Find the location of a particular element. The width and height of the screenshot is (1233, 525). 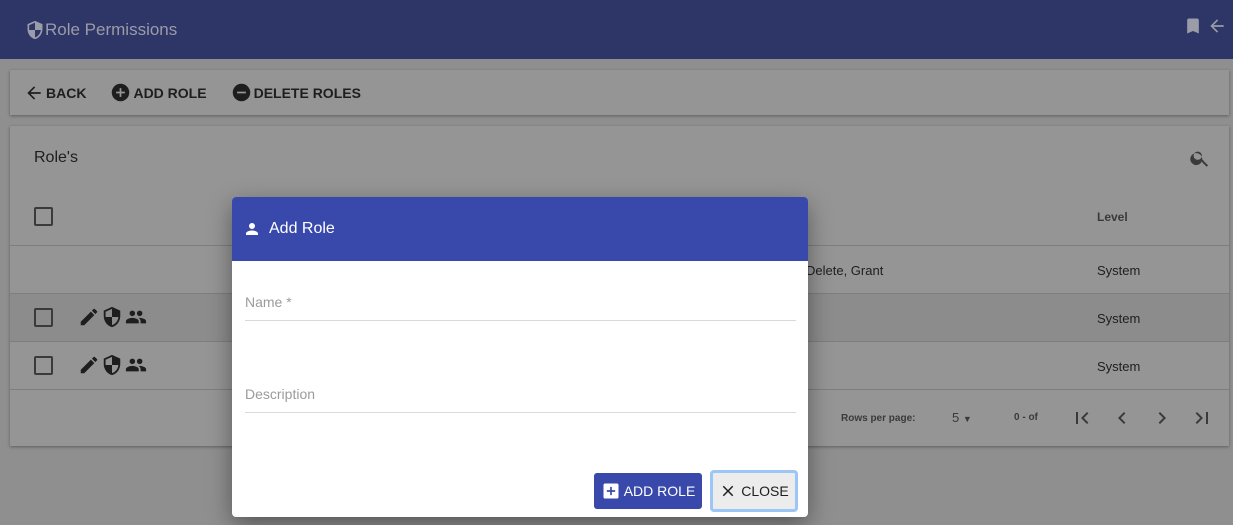

name-label: Name * is located at coordinates (268, 302).